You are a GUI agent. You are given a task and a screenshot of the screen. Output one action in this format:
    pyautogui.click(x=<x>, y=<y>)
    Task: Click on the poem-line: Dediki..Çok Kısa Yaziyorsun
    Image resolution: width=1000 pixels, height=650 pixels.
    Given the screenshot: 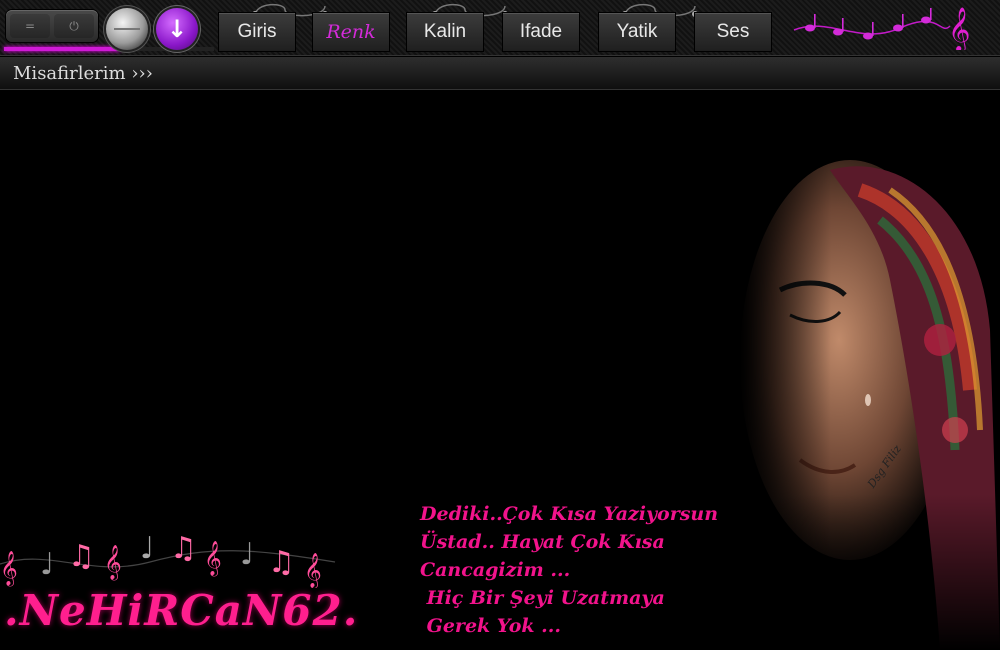 What is the action you would take?
    pyautogui.click(x=569, y=514)
    